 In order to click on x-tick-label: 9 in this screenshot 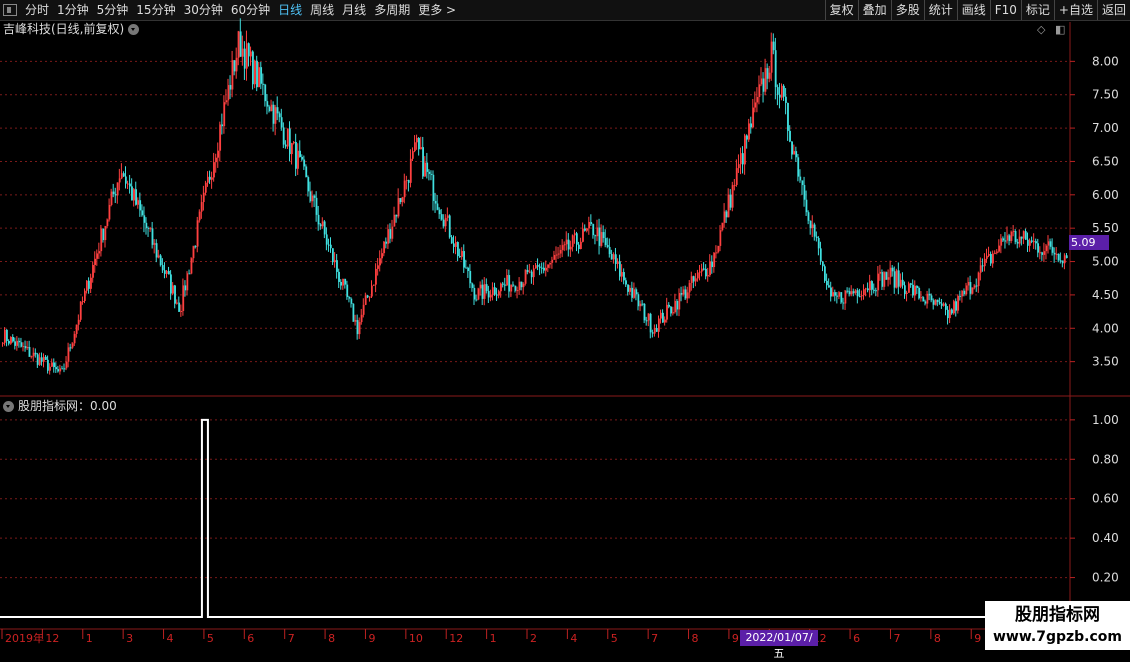, I will do `click(371, 638)`.